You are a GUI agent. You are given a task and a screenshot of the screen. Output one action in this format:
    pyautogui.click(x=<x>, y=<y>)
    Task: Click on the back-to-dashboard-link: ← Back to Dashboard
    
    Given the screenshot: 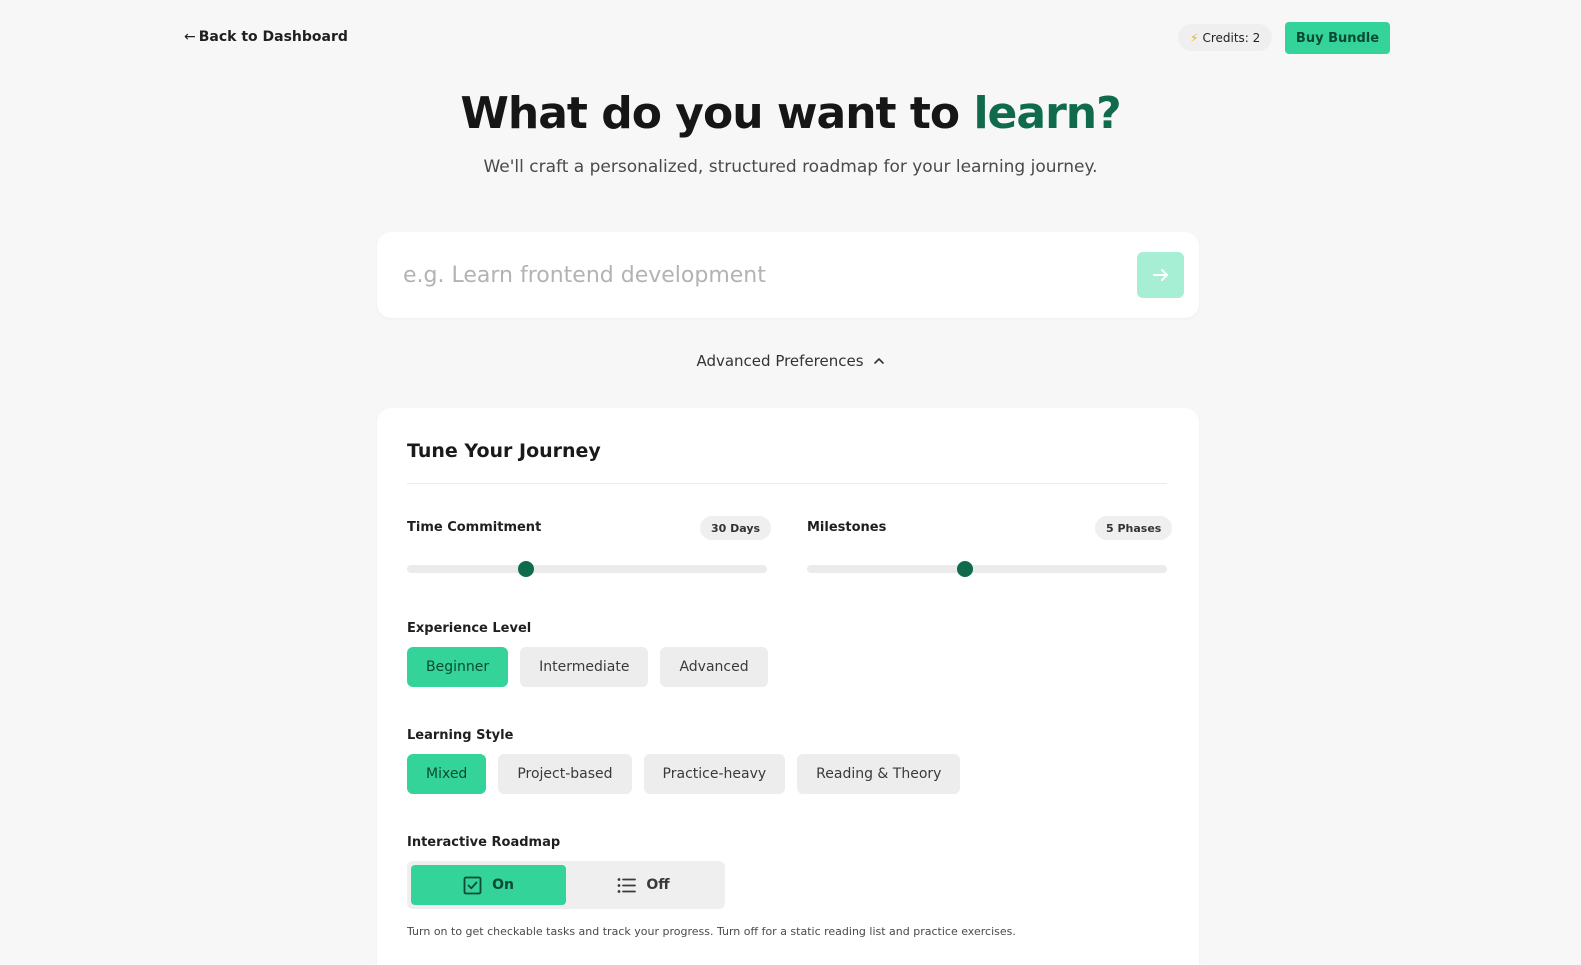 What is the action you would take?
    pyautogui.click(x=266, y=37)
    